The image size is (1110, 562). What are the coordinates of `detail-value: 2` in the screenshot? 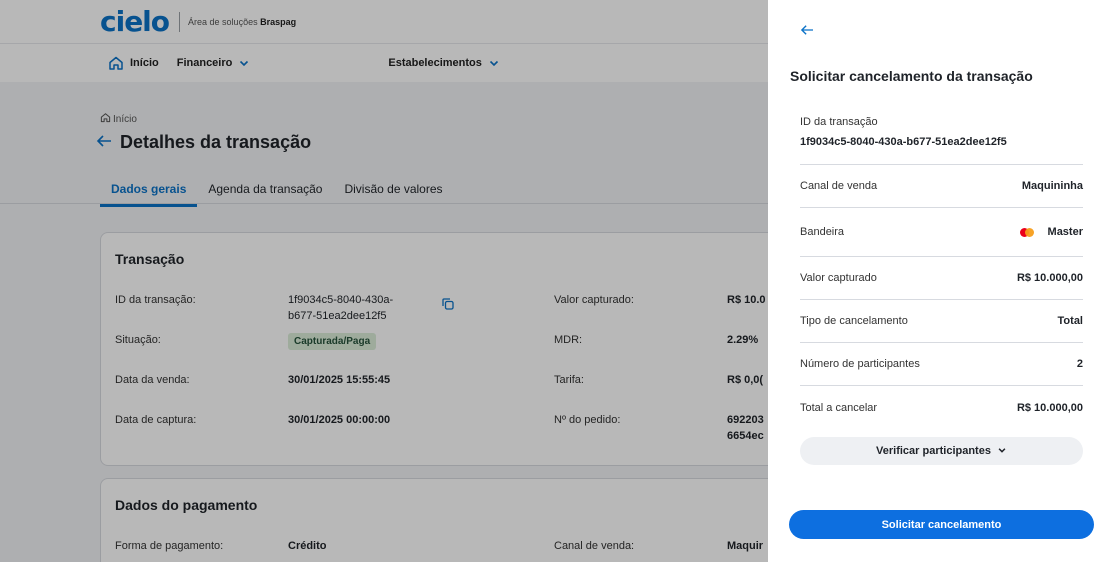 It's located at (1079, 364).